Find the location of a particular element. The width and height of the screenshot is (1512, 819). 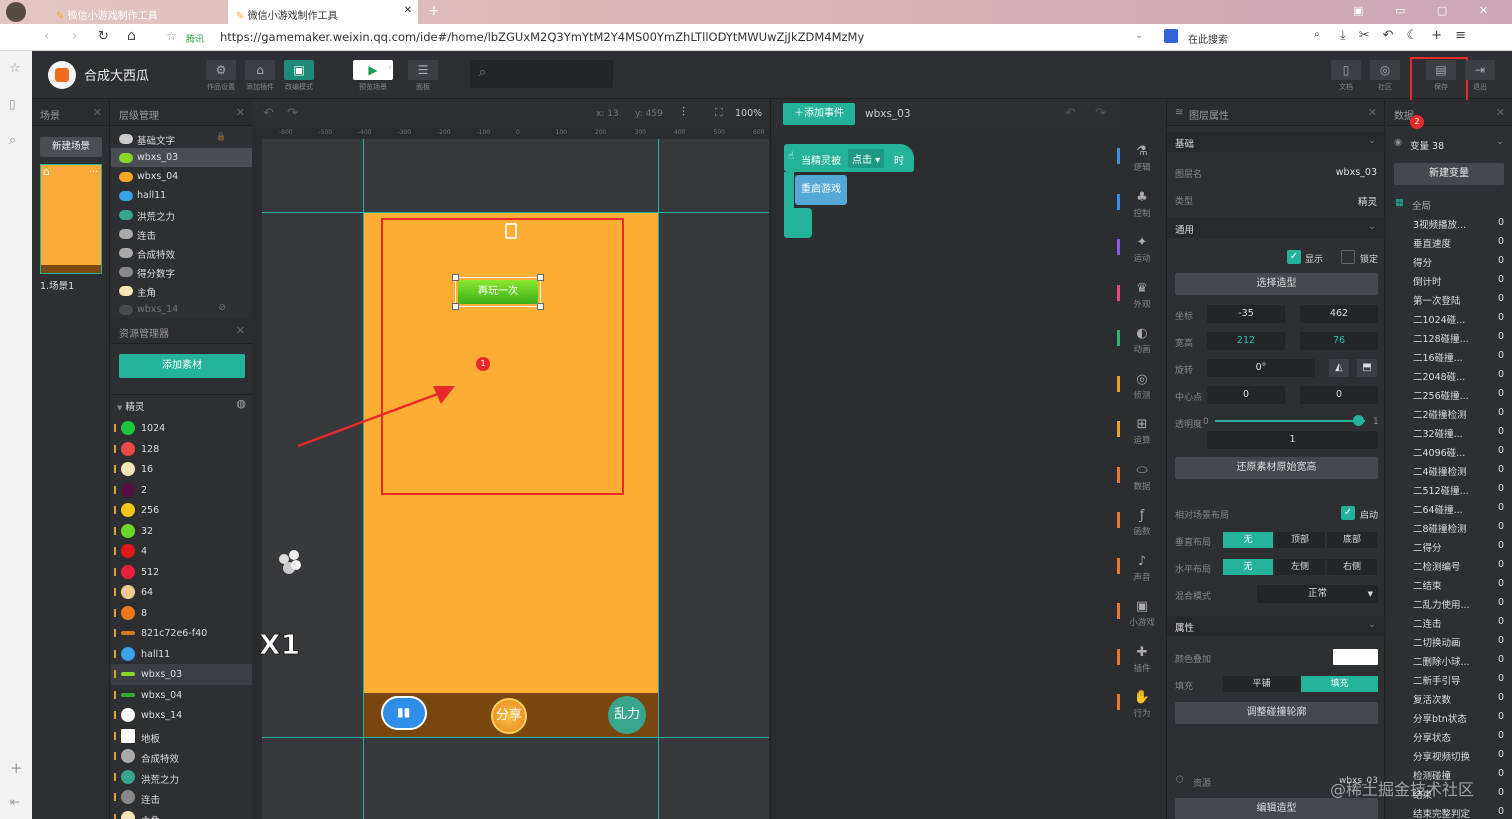

section-basic: 基础 ⌄ is located at coordinates (1276, 142).